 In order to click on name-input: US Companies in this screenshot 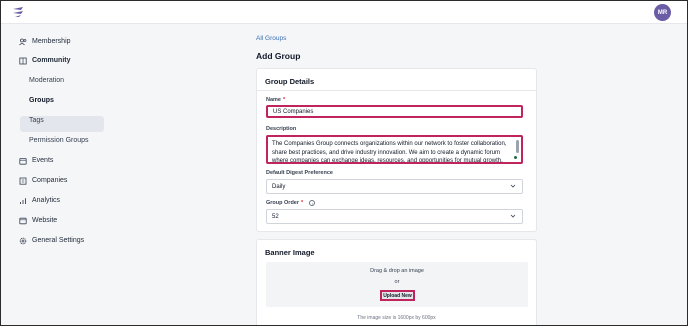, I will do `click(394, 111)`.